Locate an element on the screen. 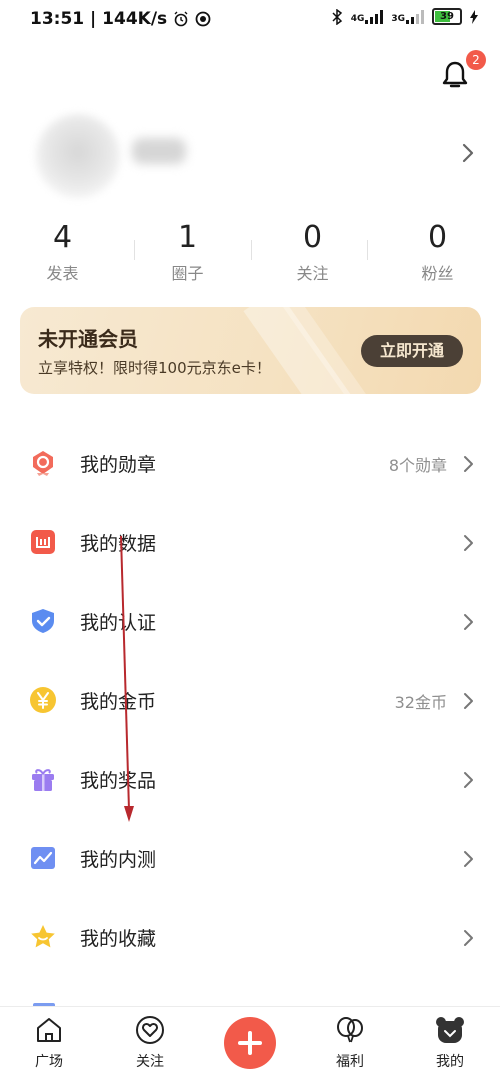 Image resolution: width=500 pixels, height=1085 pixels. vip-subtitle: 立享特权！限时得100元京东e卡！ is located at coordinates (154, 368).